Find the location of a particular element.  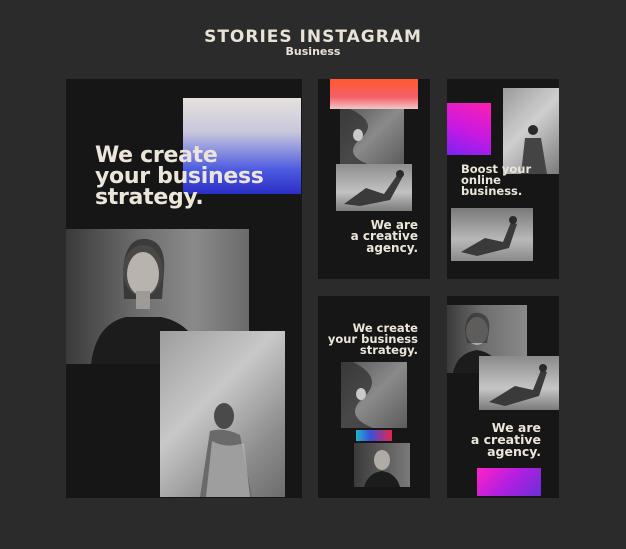

red-gradient-block is located at coordinates (374, 94).